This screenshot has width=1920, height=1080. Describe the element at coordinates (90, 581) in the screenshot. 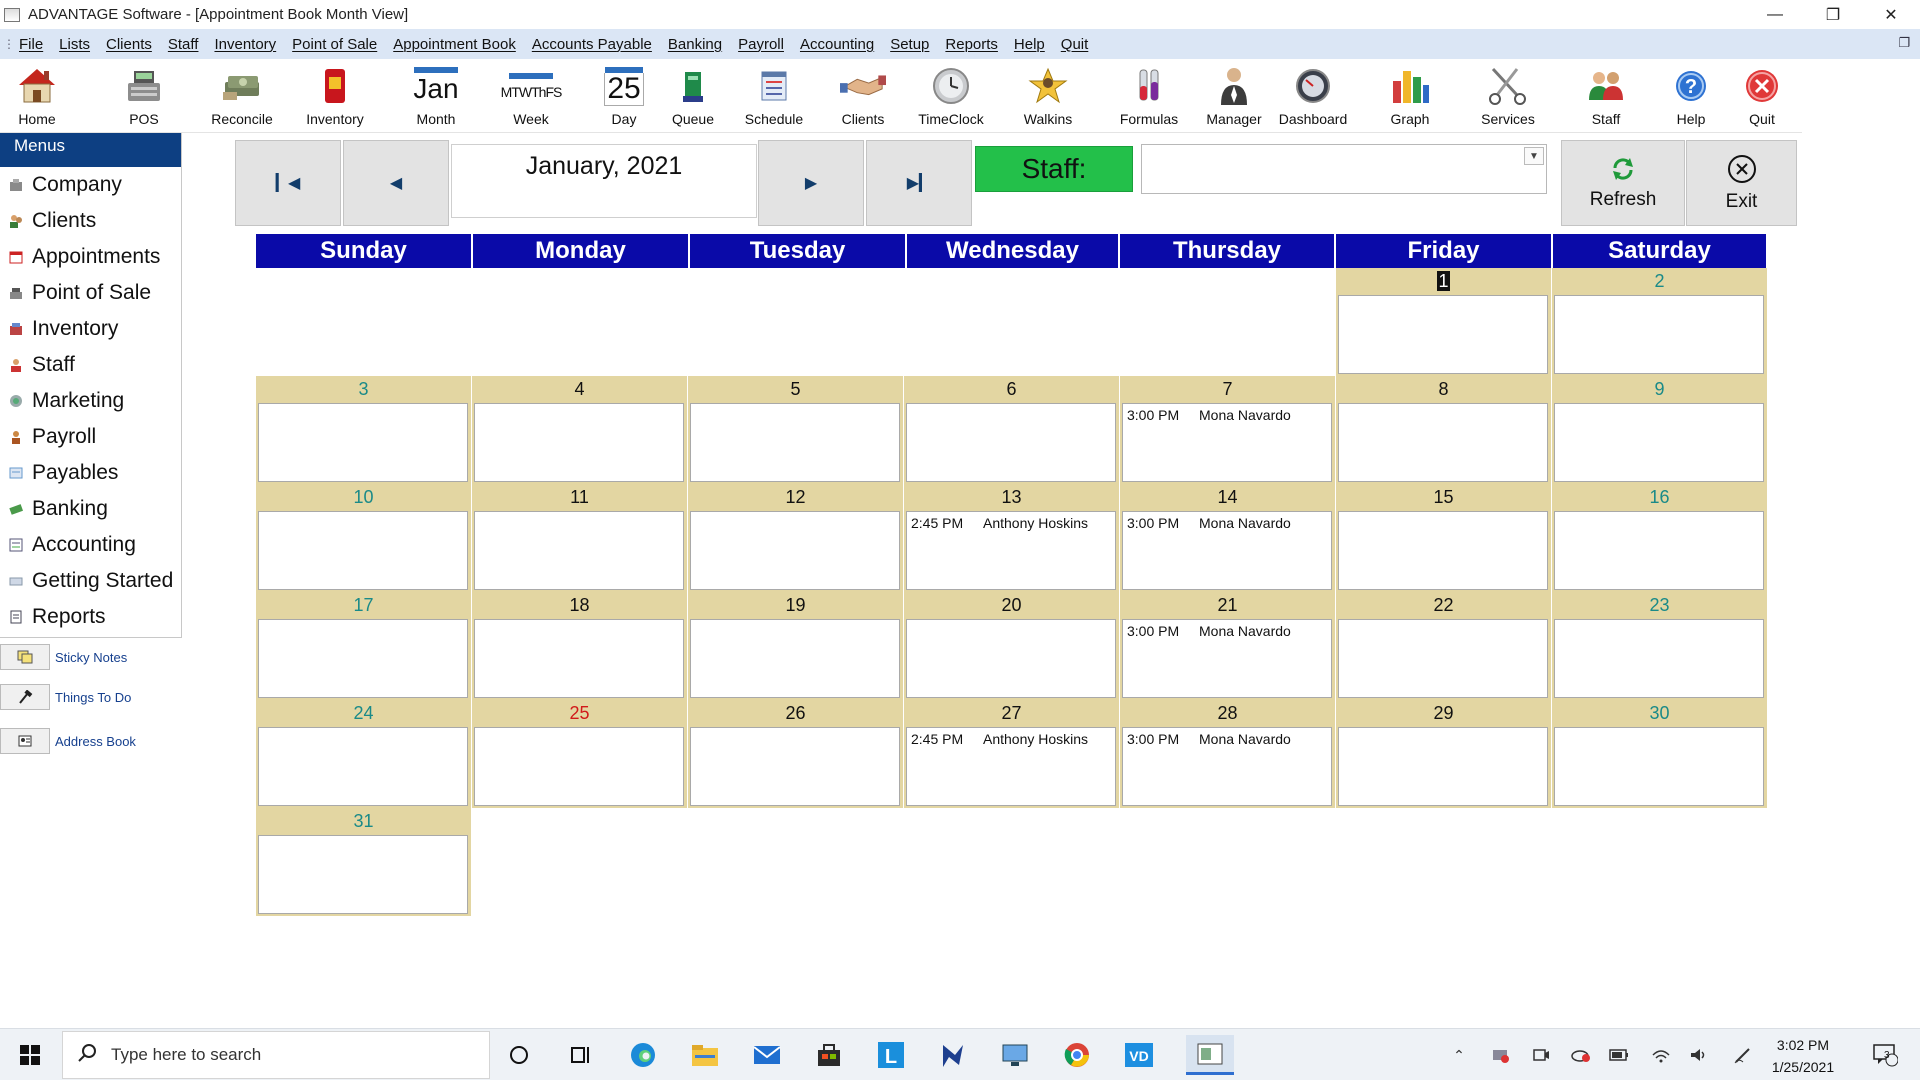

I see `sidebar-item-getting-started: Getting Started` at that location.